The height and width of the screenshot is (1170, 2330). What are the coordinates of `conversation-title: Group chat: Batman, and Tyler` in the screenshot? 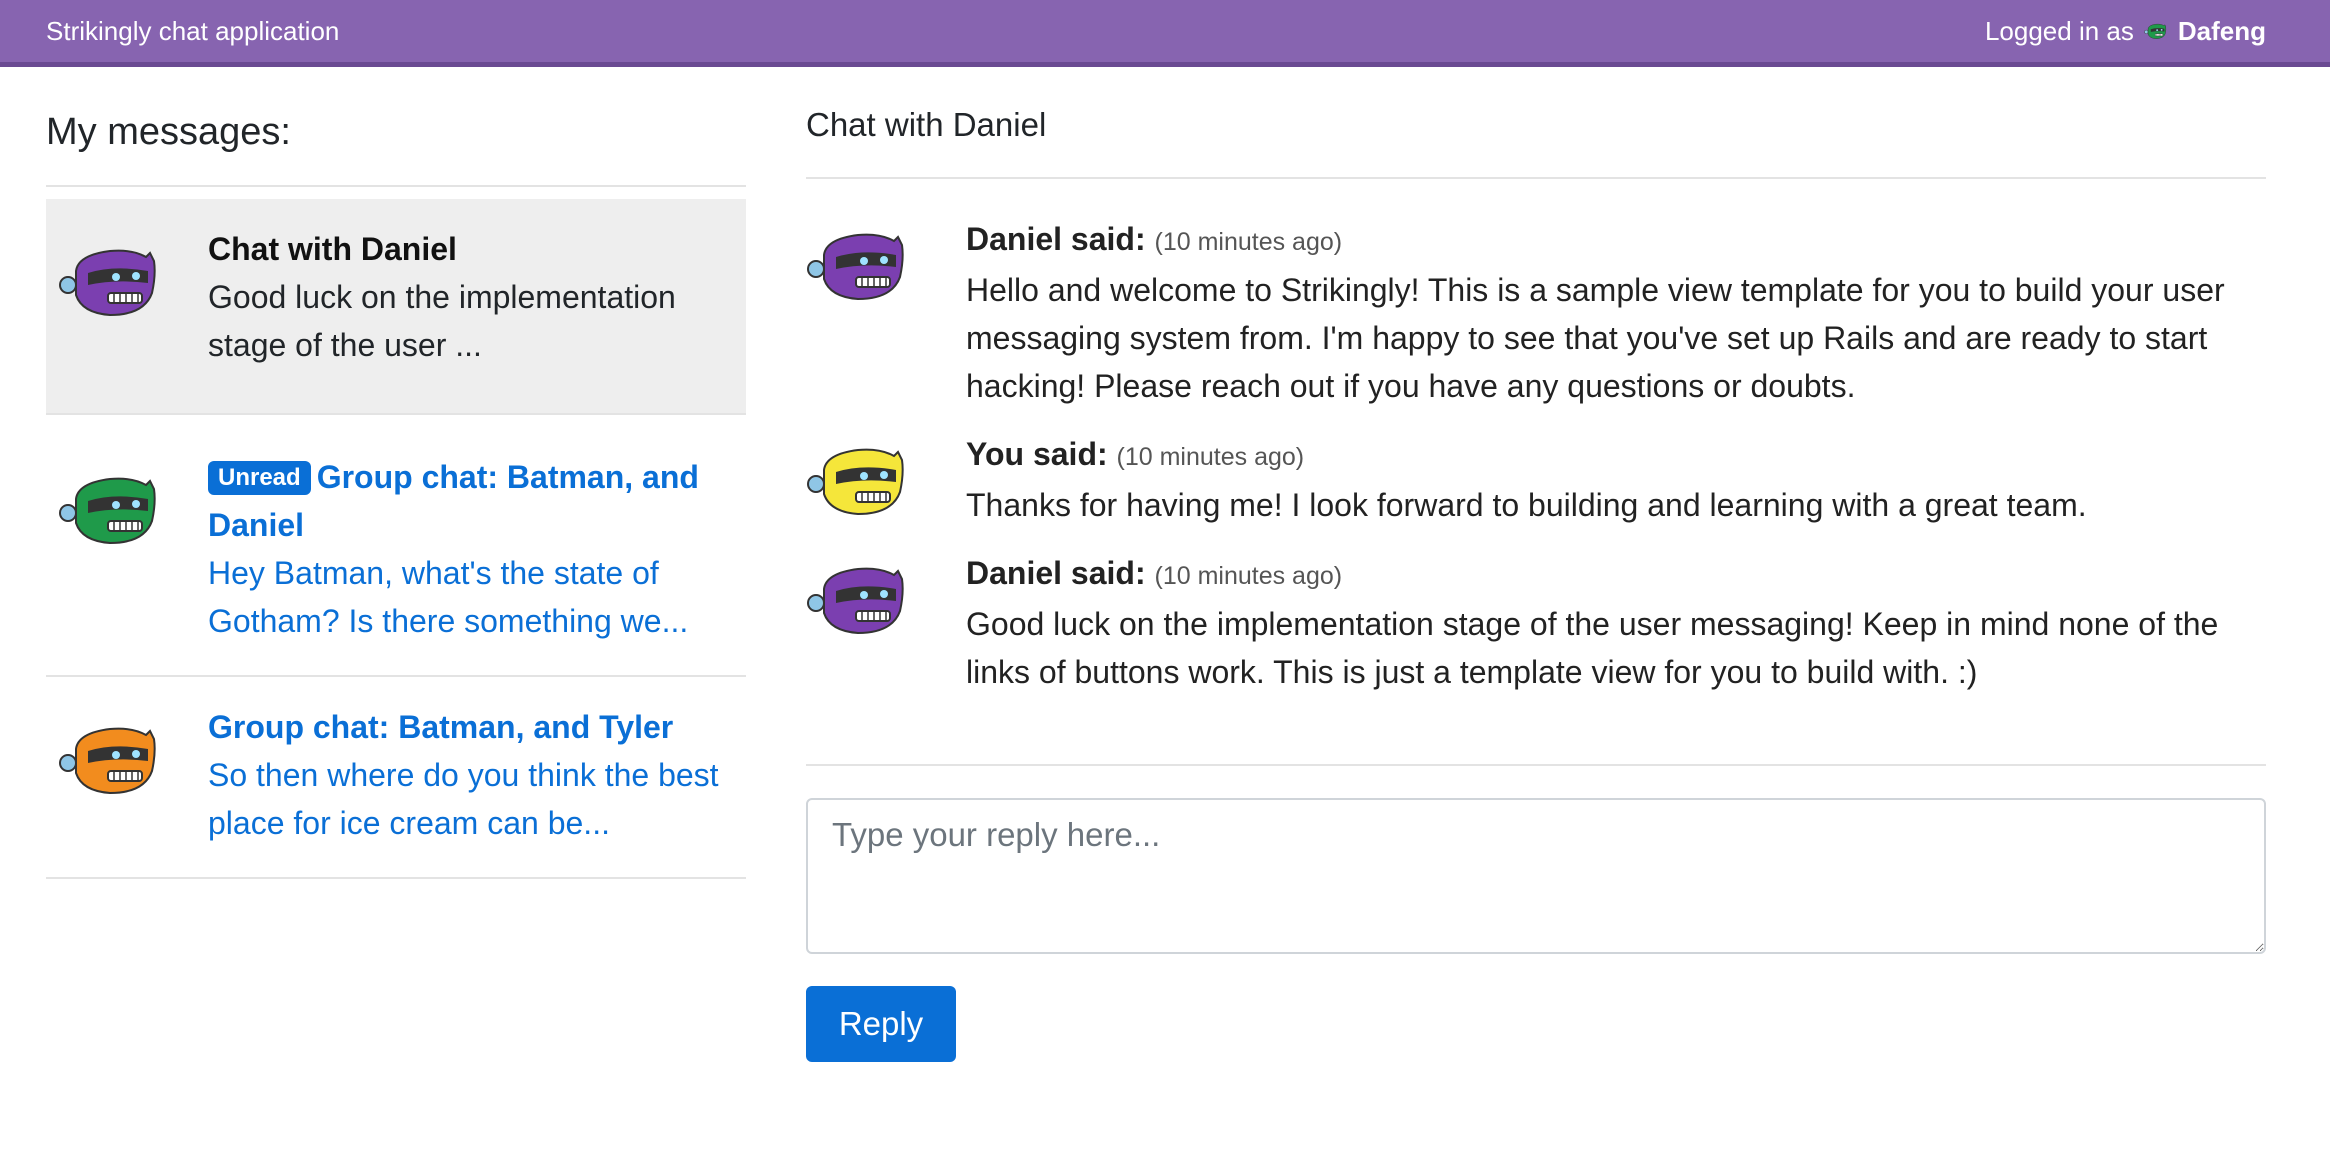 It's located at (469, 727).